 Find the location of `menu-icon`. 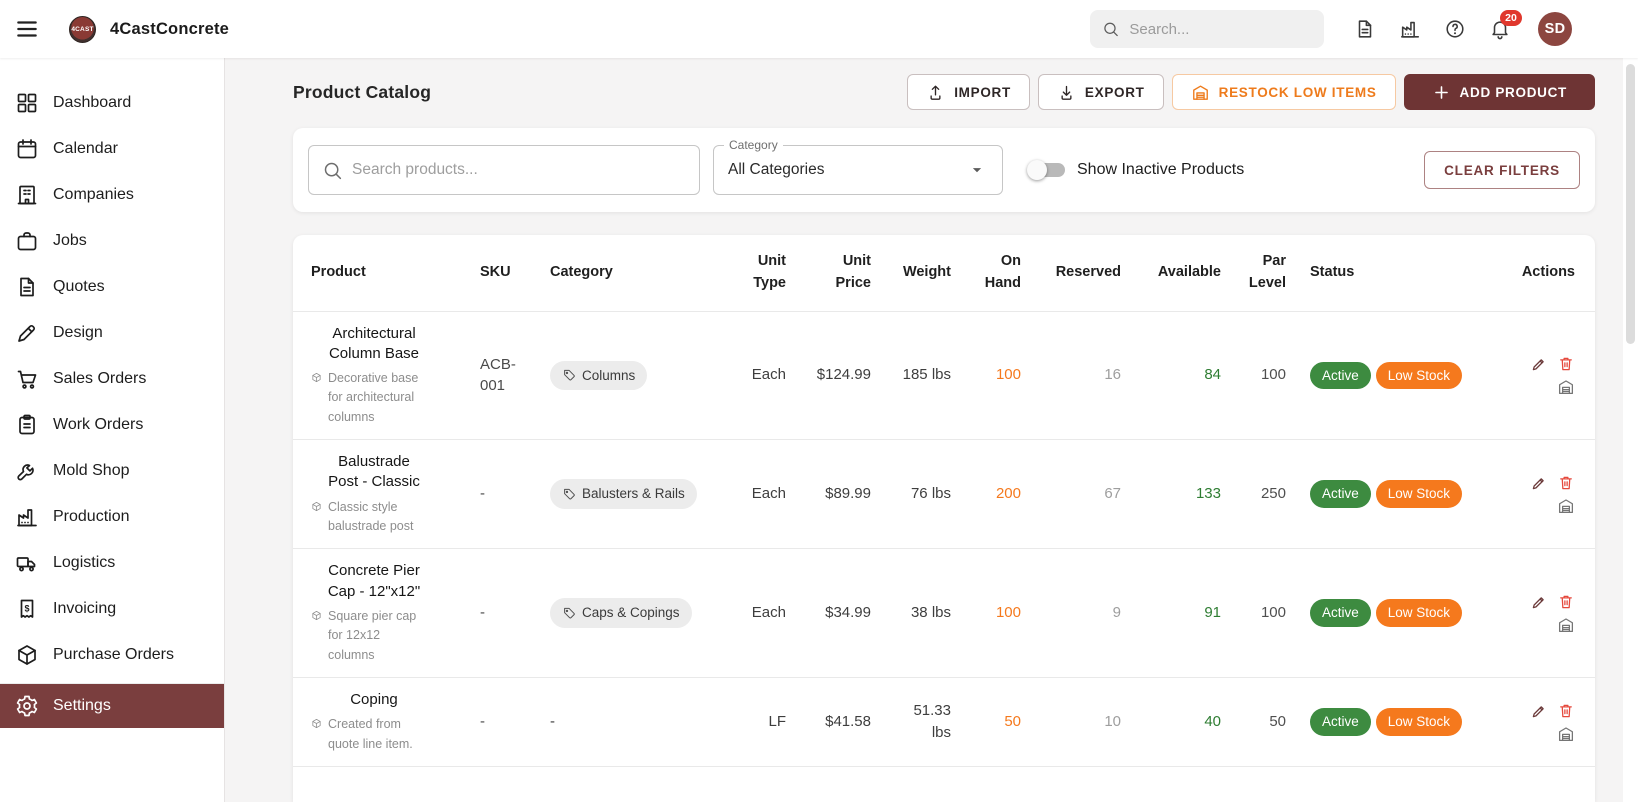

menu-icon is located at coordinates (27, 29).